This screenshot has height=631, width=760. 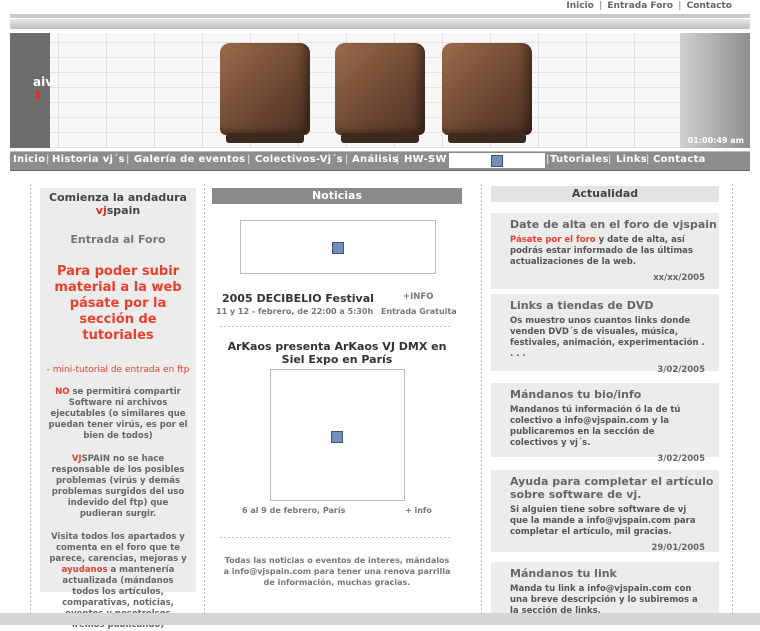 What do you see at coordinates (380, 24) in the screenshot?
I see `header-gradient-bar` at bounding box center [380, 24].